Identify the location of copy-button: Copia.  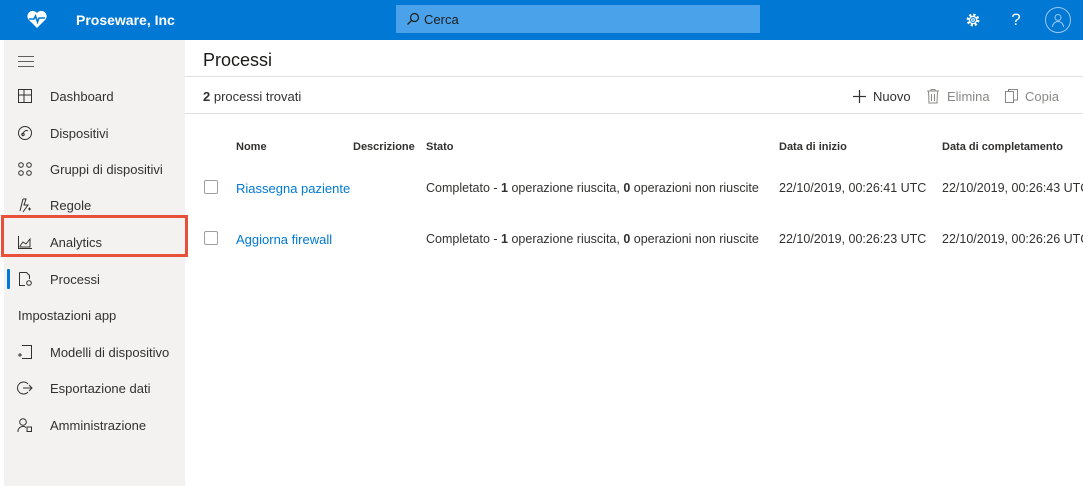
(1031, 96).